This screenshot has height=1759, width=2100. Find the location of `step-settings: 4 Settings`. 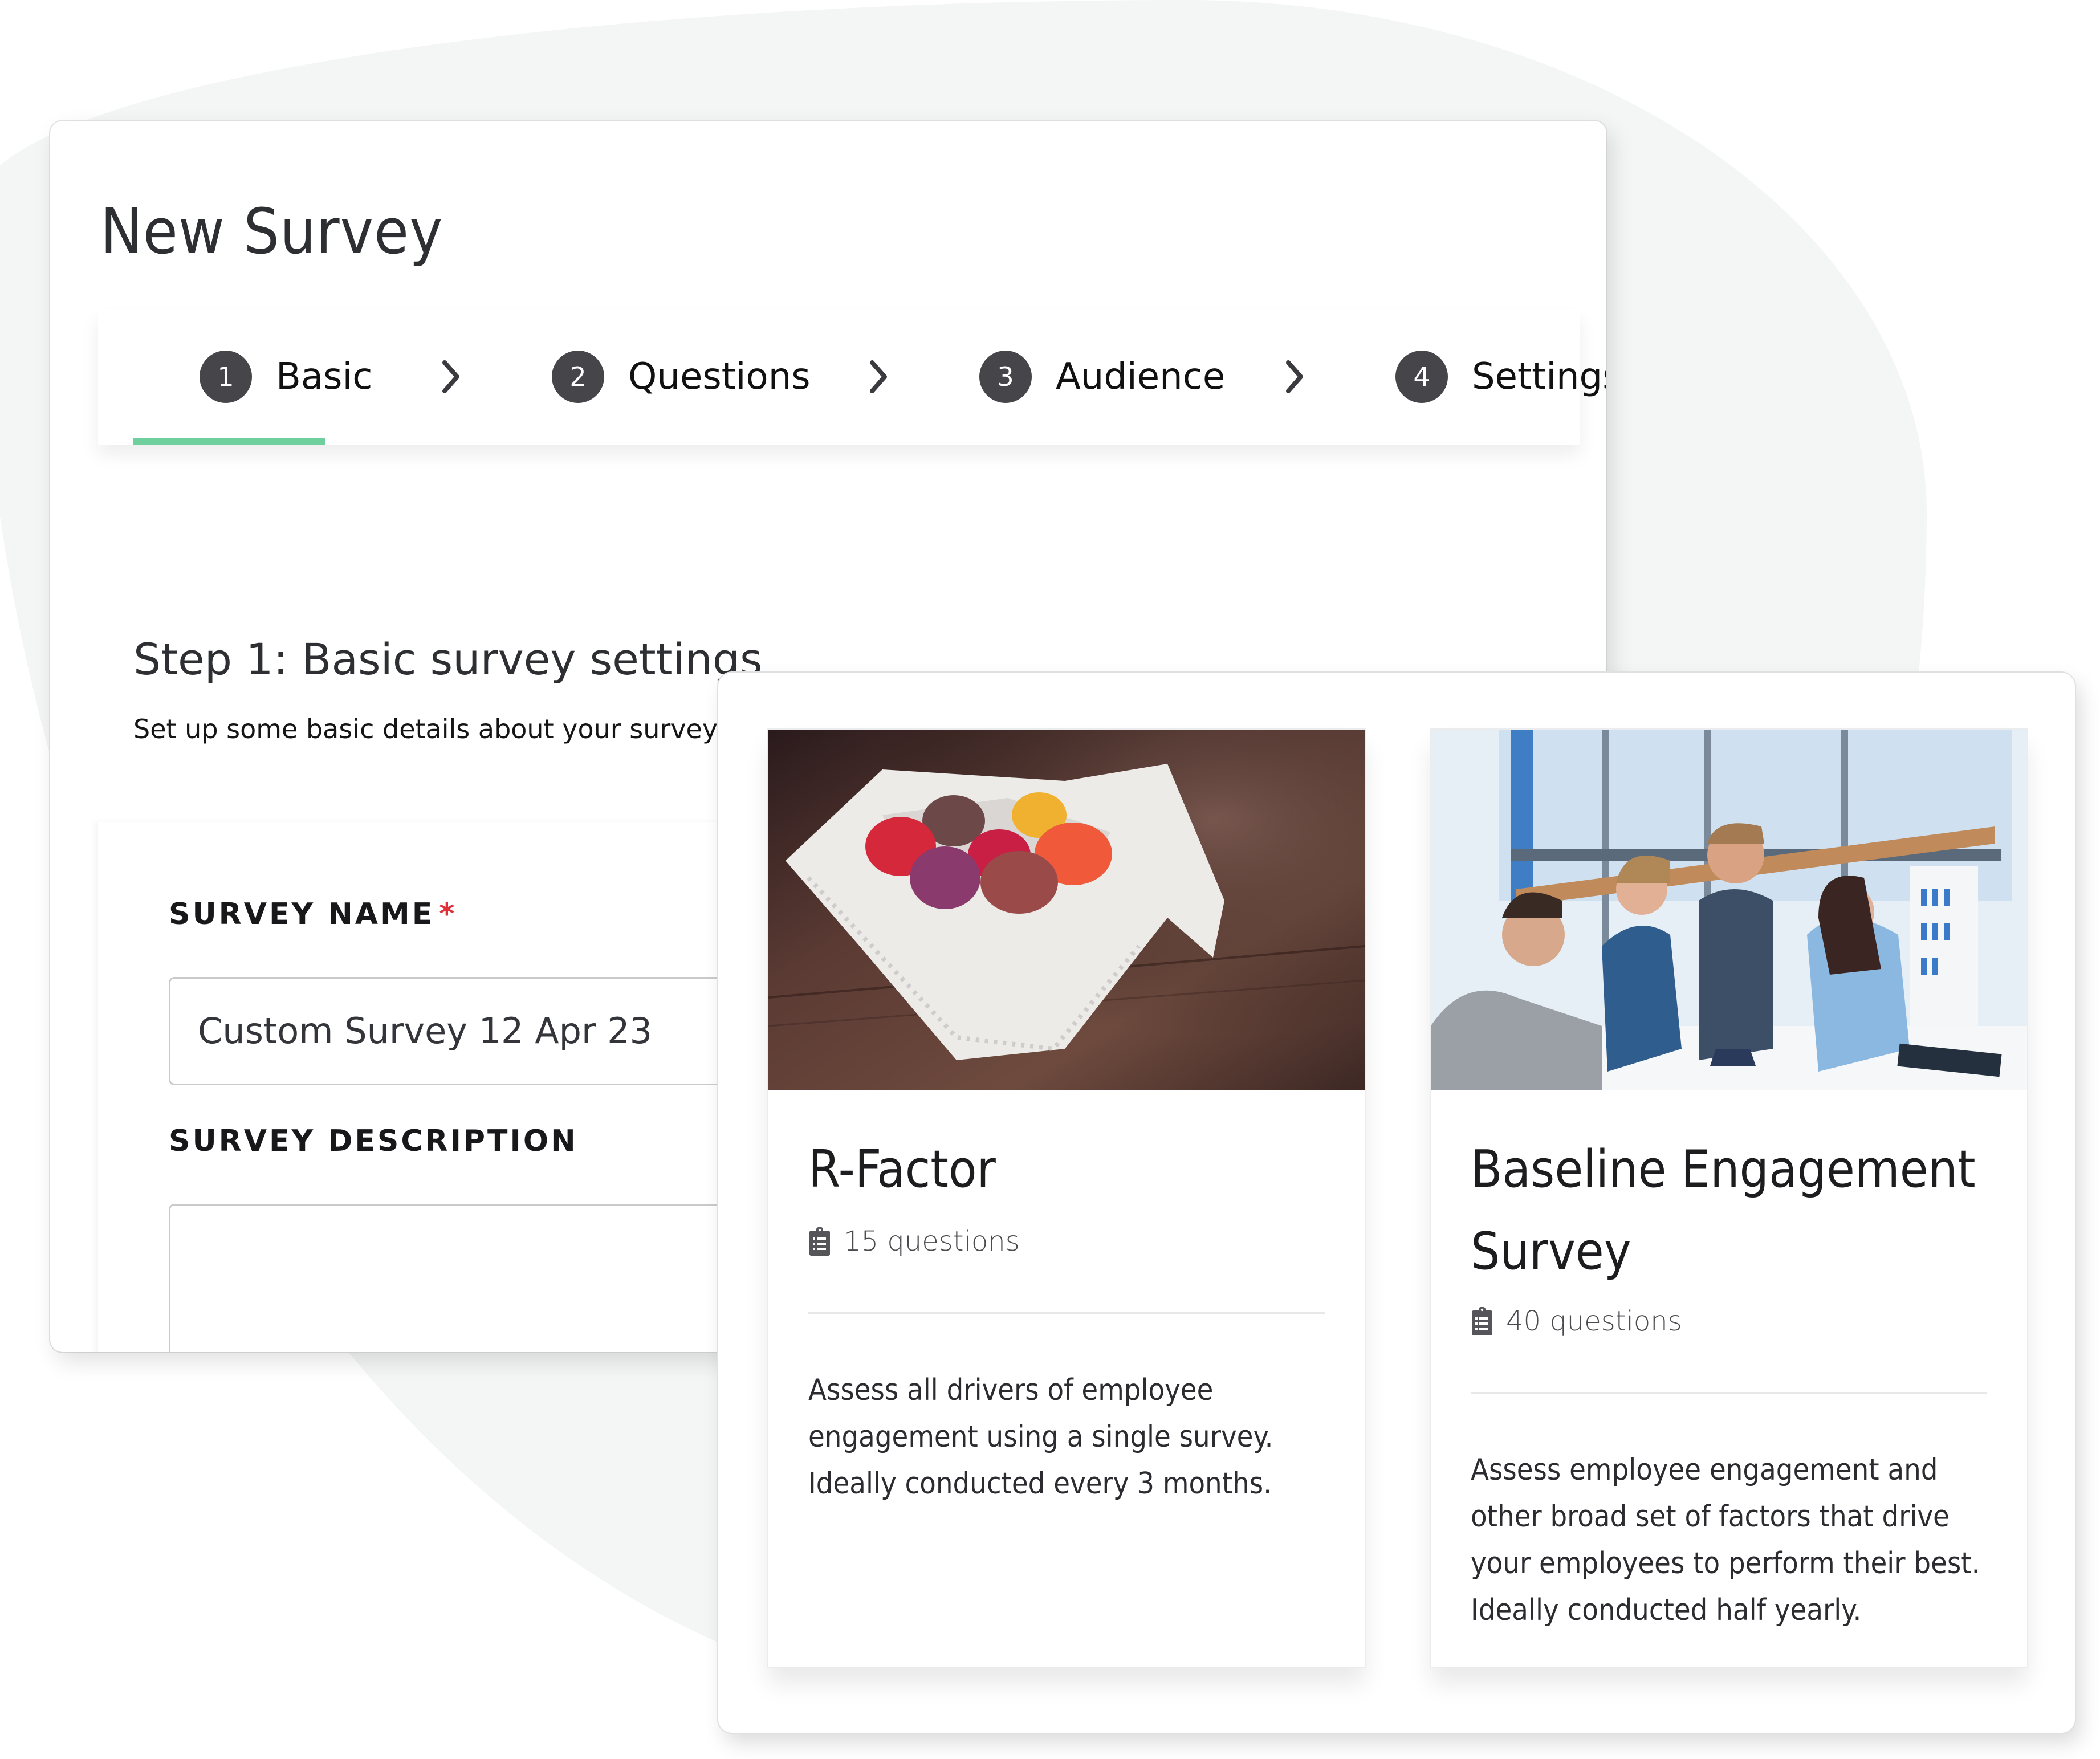

step-settings: 4 Settings is located at coordinates (1500, 377).